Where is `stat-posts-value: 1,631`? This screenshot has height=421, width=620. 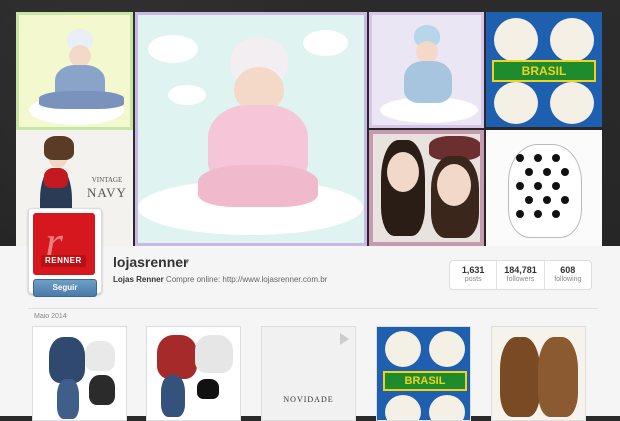
stat-posts-value: 1,631 is located at coordinates (473, 270).